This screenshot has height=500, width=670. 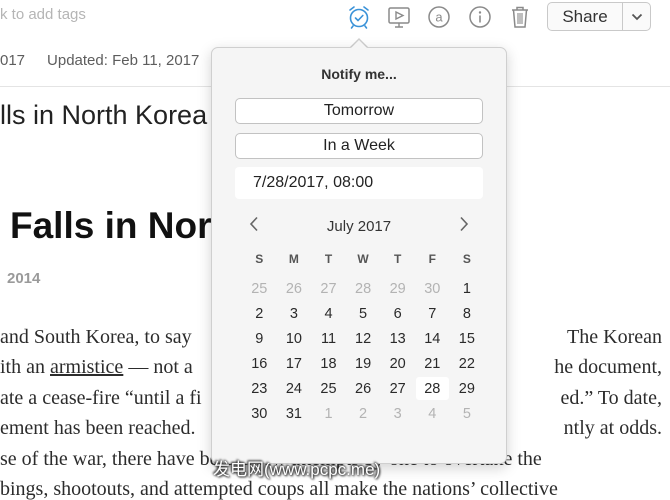 What do you see at coordinates (123, 60) in the screenshot?
I see `updated-date: Updated: Feb 11, 2017` at bounding box center [123, 60].